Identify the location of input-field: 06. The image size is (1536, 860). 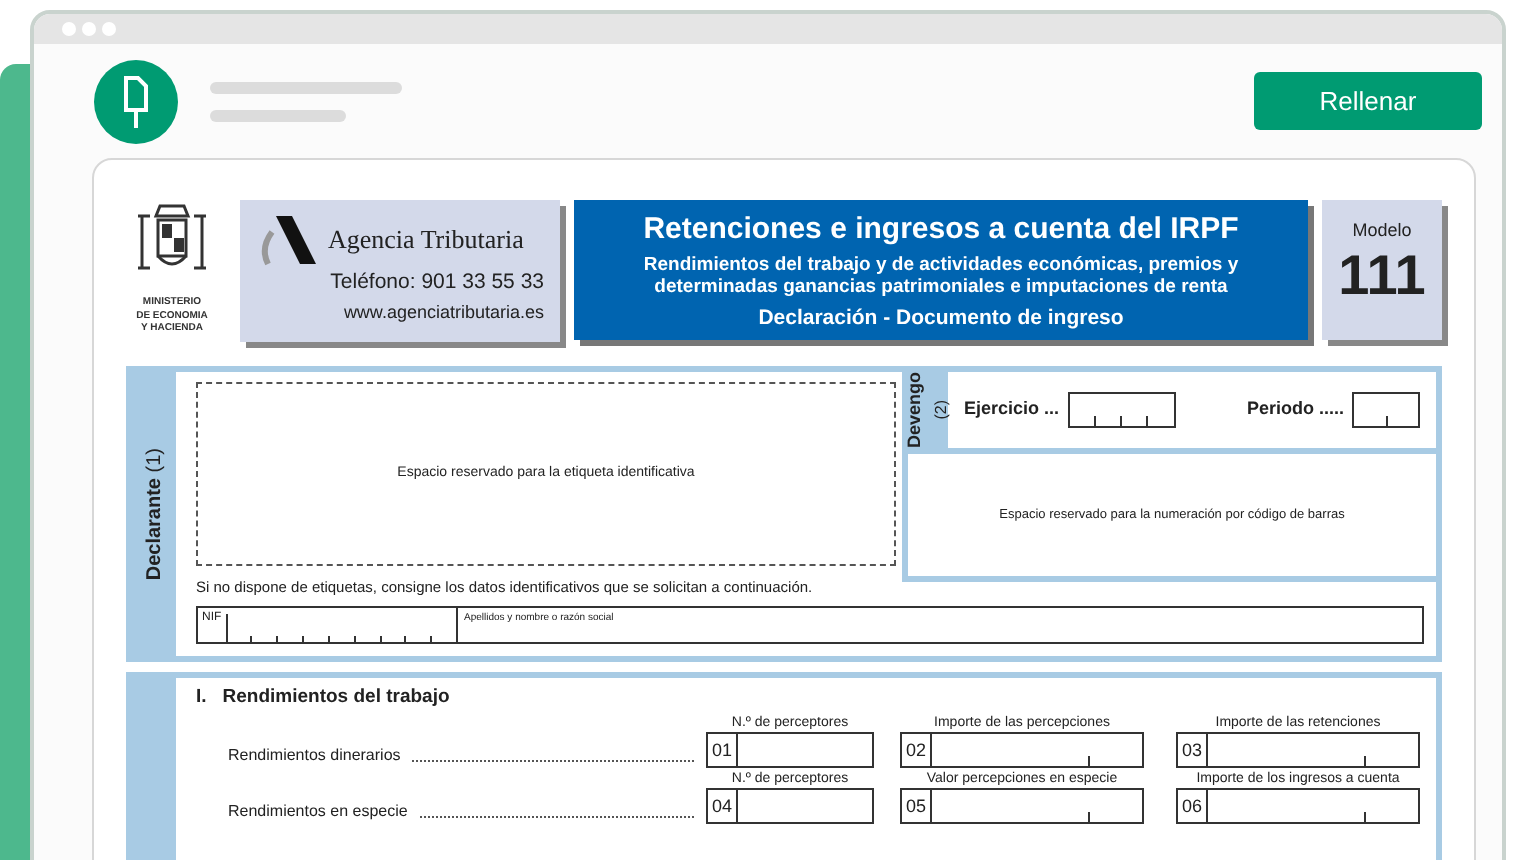
(1298, 806).